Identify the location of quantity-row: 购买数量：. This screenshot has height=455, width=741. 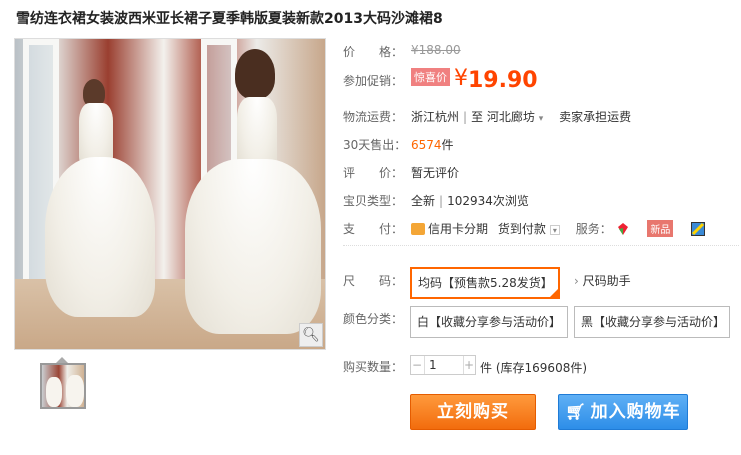
(373, 366).